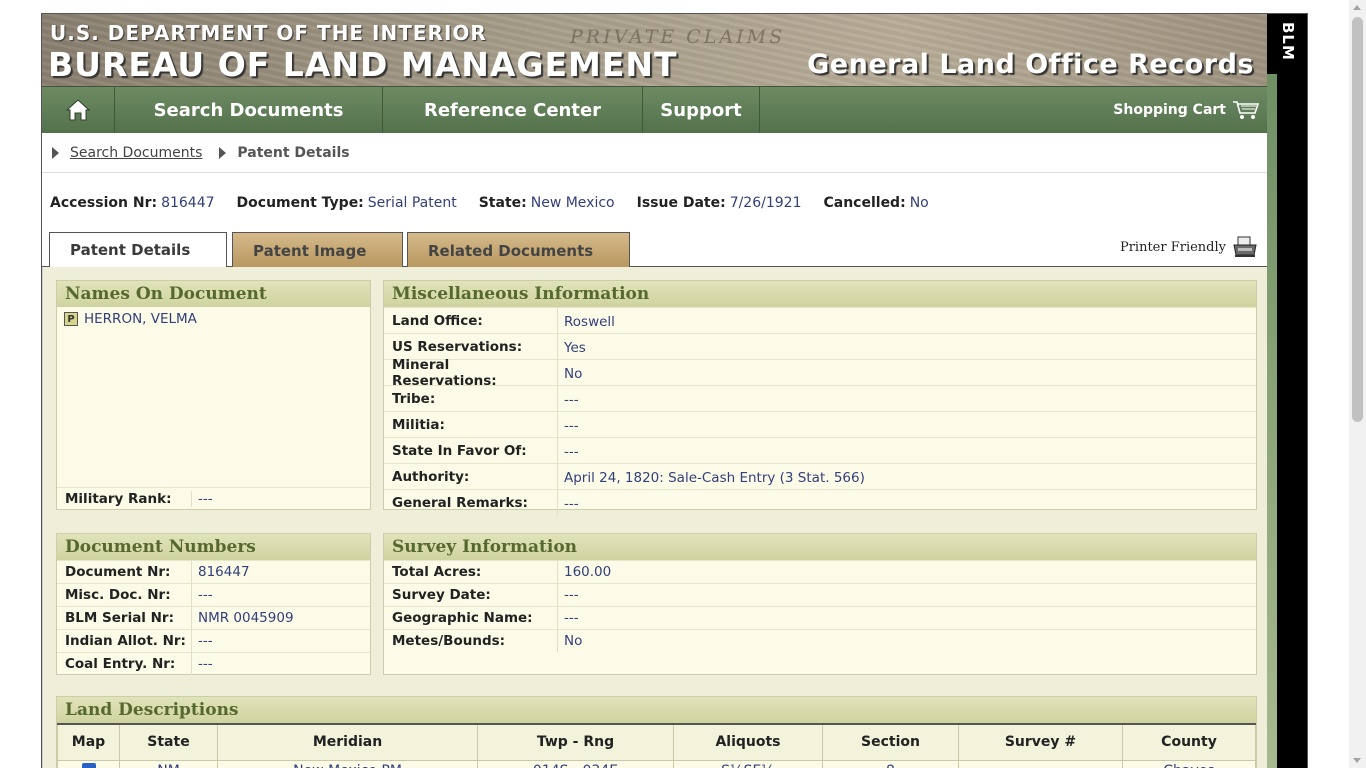 The width and height of the screenshot is (1366, 768). I want to click on column-header: Survey #, so click(1040, 742).